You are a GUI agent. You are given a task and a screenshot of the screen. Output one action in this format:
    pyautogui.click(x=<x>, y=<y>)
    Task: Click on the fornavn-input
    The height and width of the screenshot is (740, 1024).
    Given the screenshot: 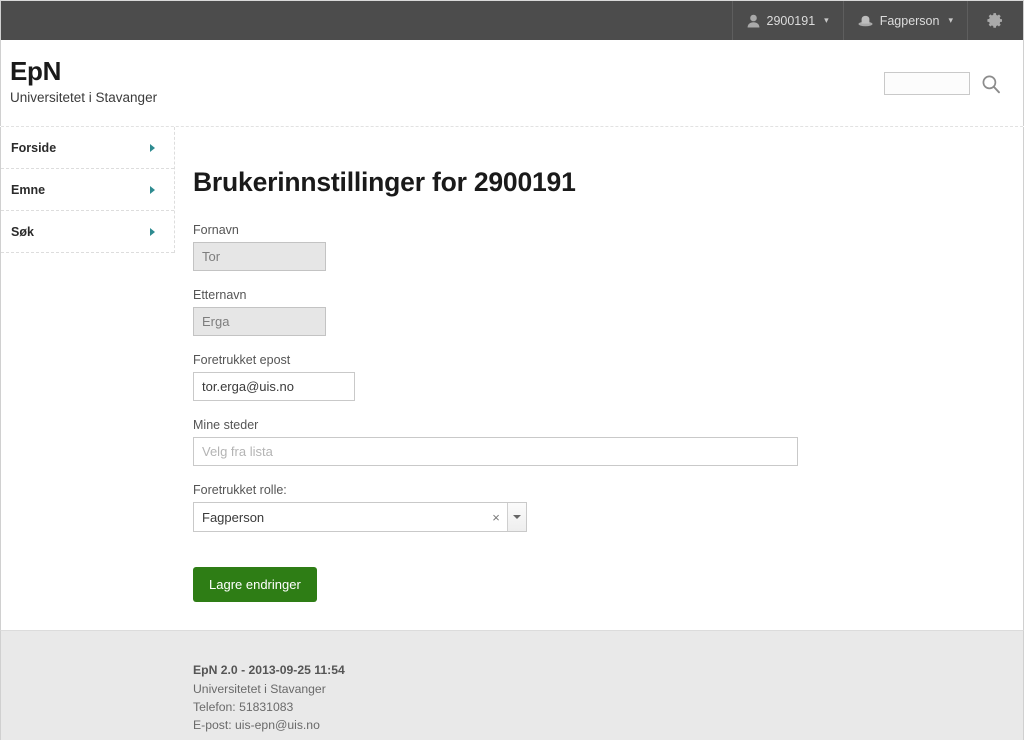 What is the action you would take?
    pyautogui.click(x=259, y=256)
    